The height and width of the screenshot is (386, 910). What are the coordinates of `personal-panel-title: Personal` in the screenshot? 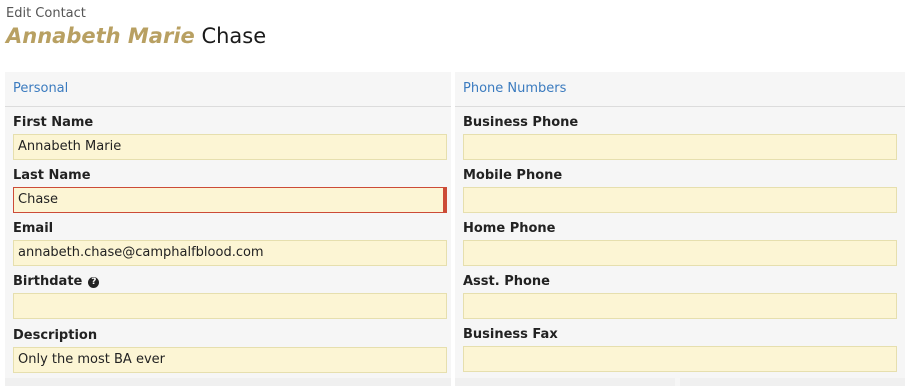 It's located at (228, 89).